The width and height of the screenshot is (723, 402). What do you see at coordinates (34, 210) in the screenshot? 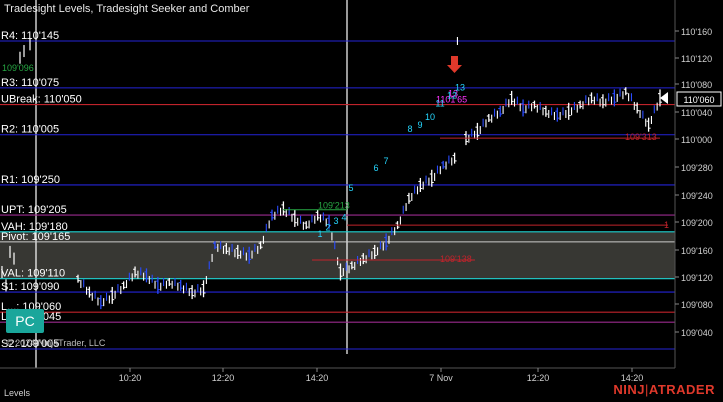
I see `level-label: UPT: 109'205` at bounding box center [34, 210].